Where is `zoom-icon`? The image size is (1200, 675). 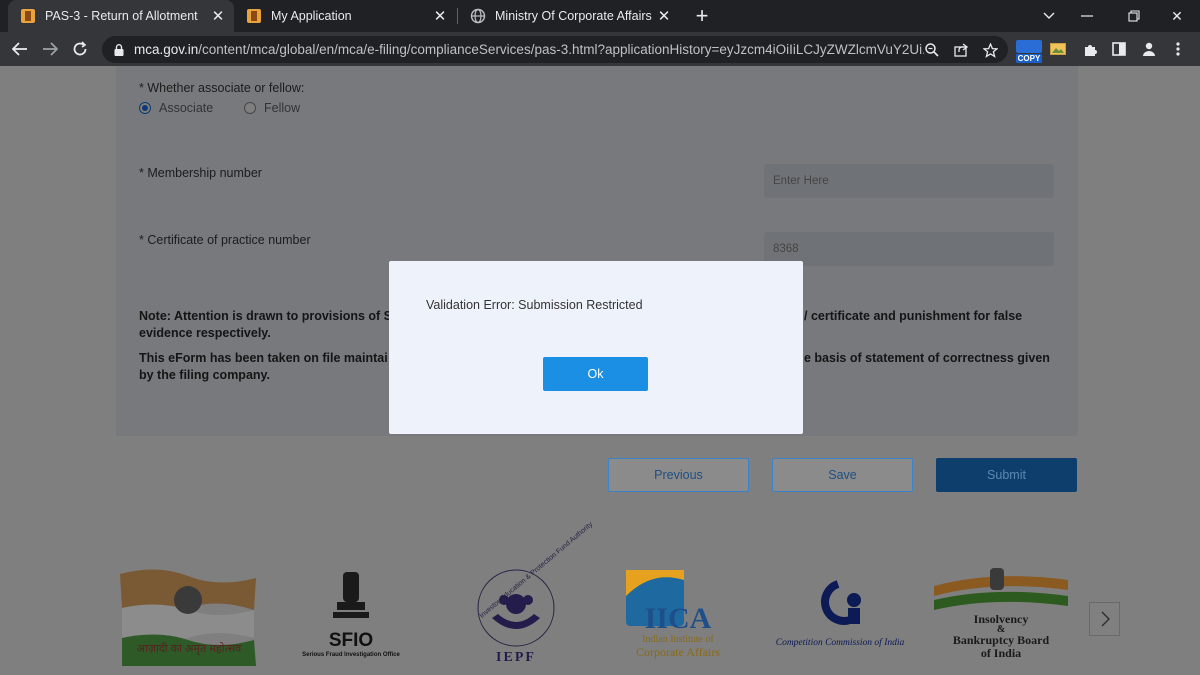
zoom-icon is located at coordinates (932, 50).